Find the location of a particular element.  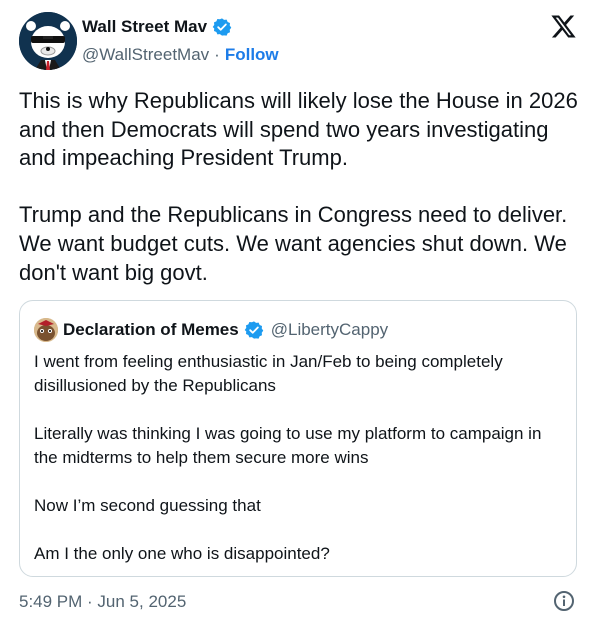

tweet-timestamp: 5:49 PM · Jun 5, 2025 is located at coordinates (102, 602).